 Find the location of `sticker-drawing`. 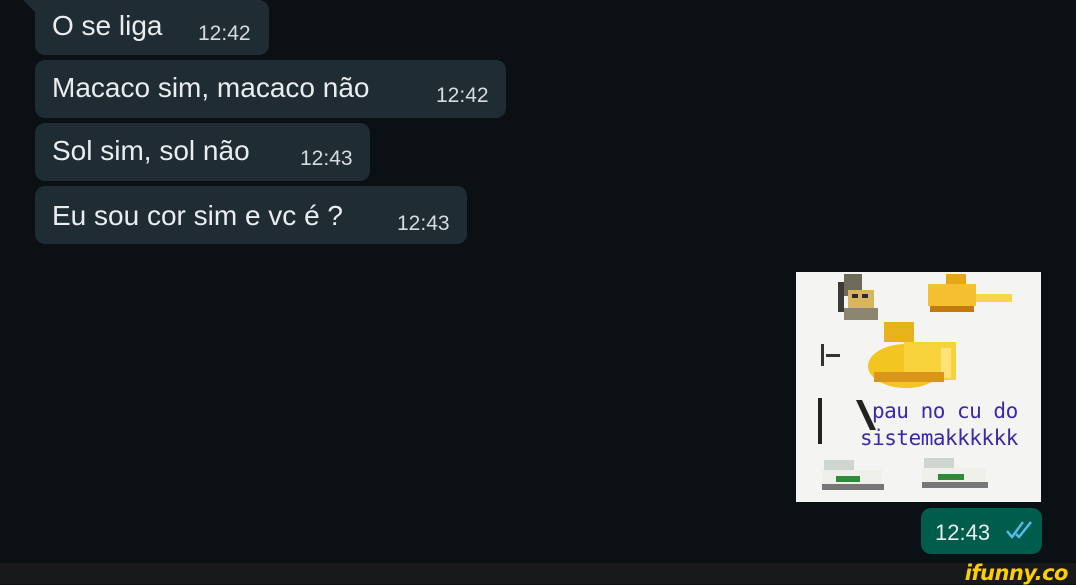

sticker-drawing is located at coordinates (915, 382).